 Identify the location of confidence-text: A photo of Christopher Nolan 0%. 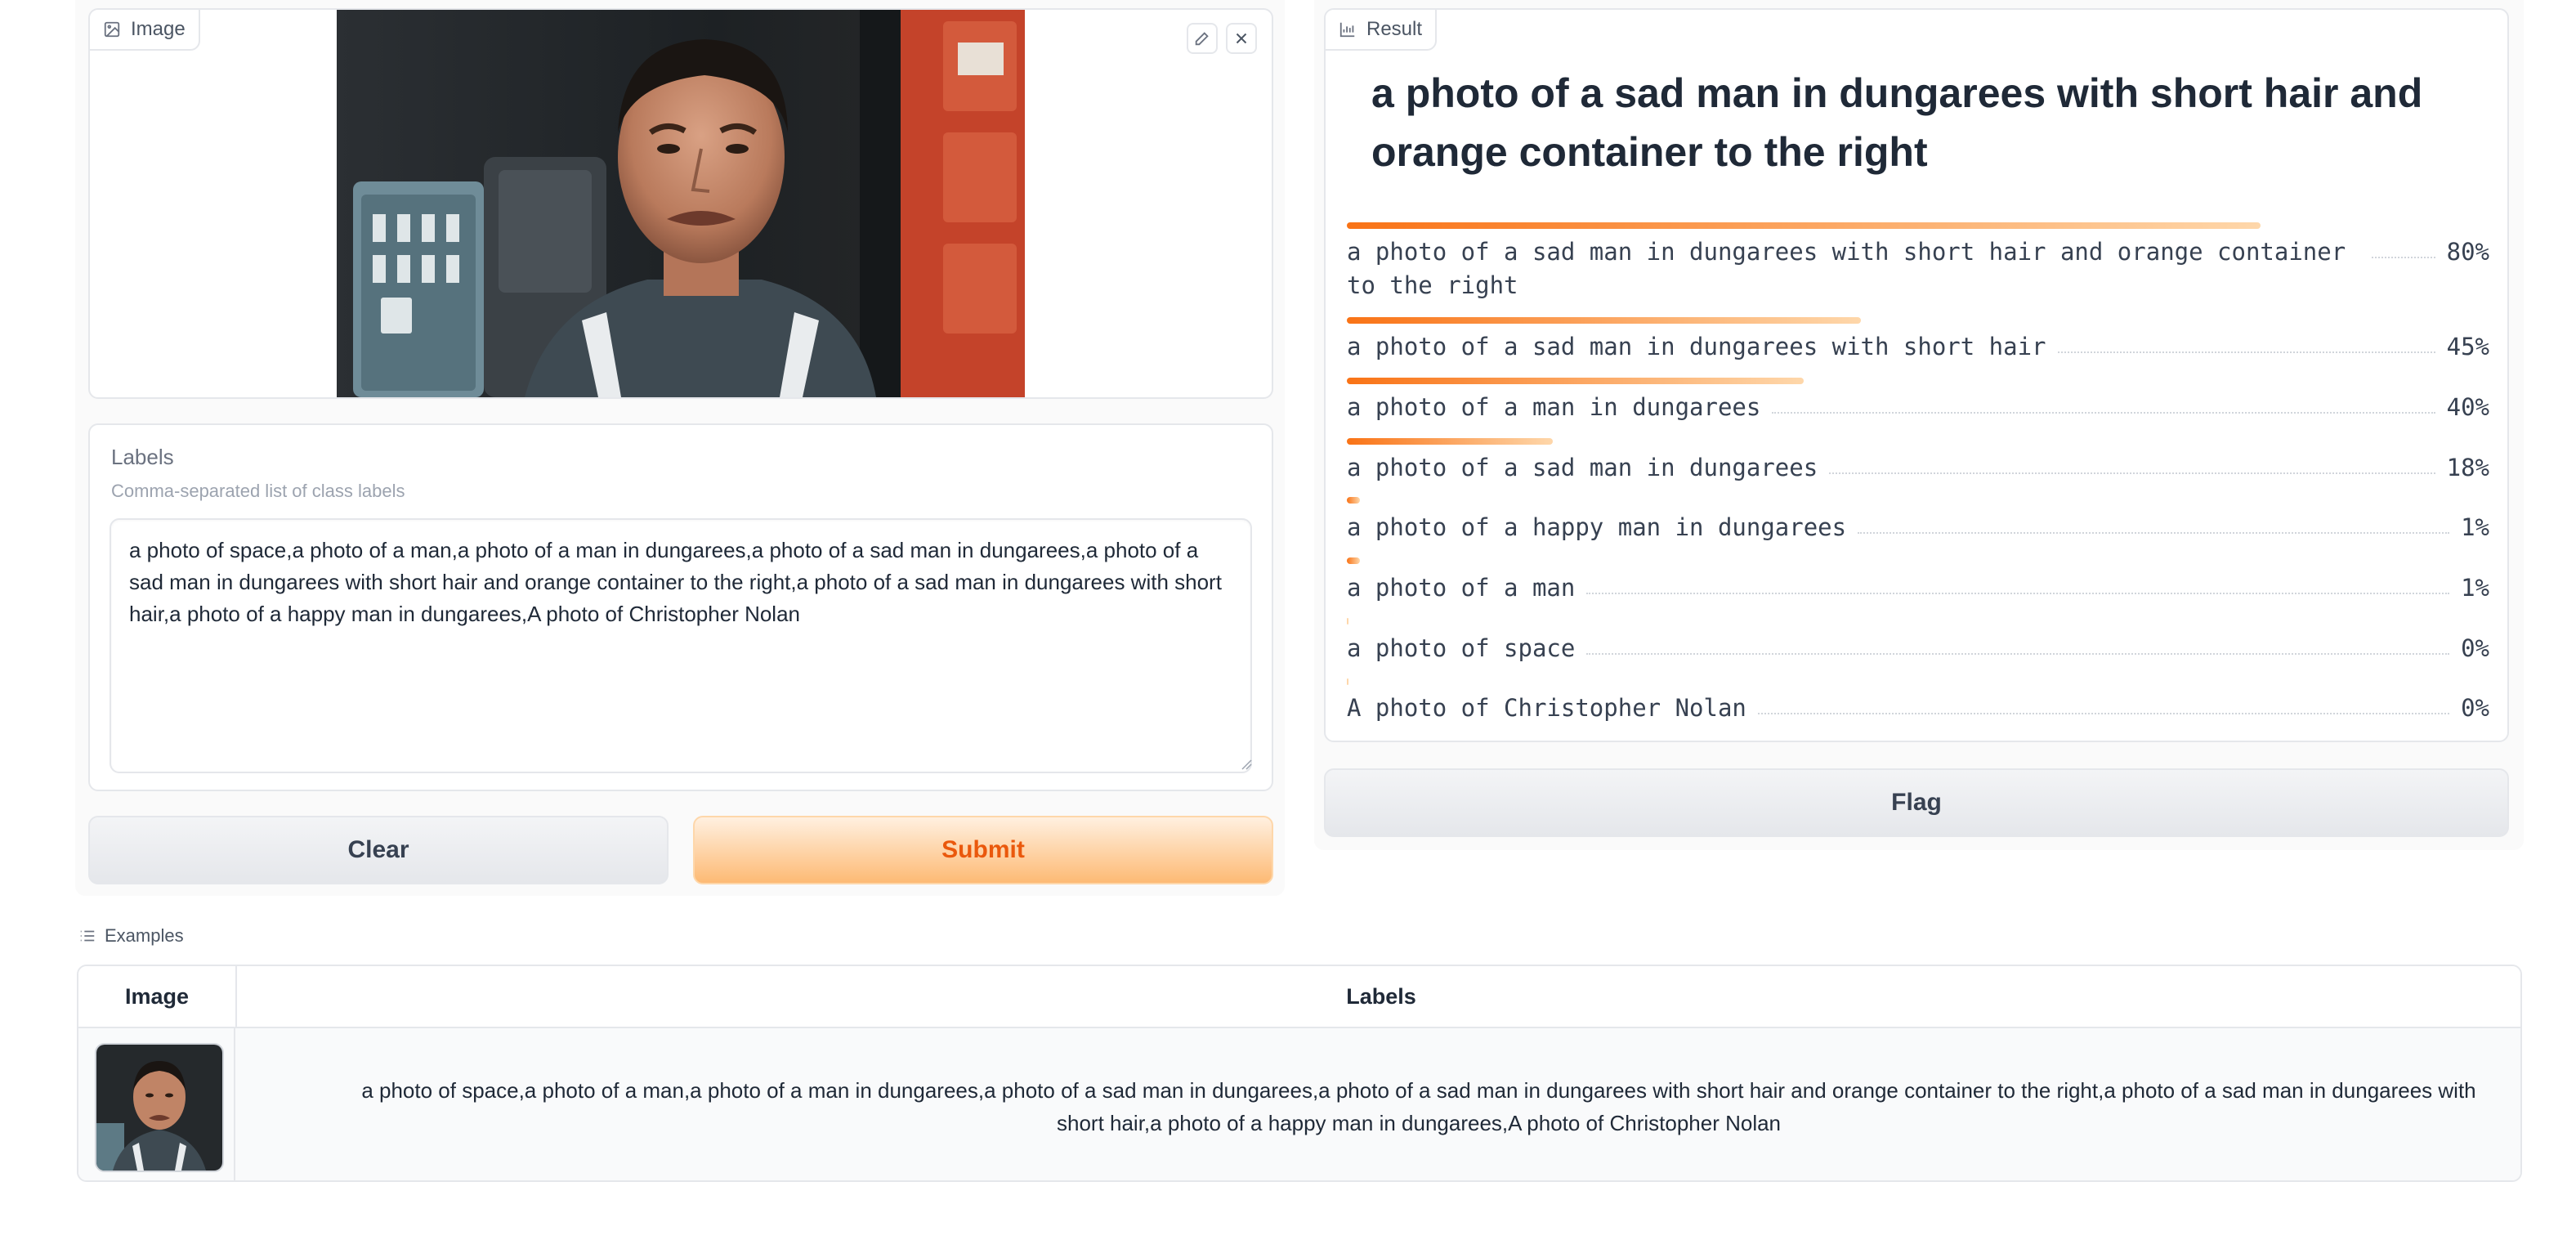
(1918, 708).